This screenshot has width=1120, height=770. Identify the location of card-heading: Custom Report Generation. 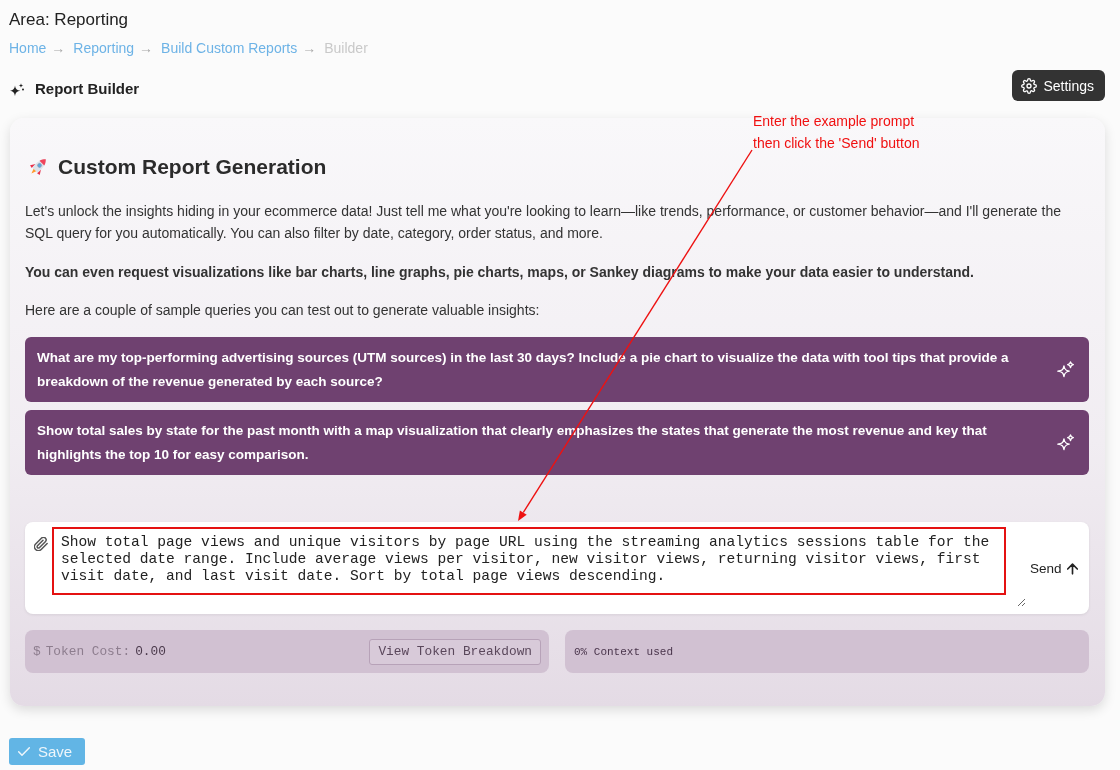
(192, 167).